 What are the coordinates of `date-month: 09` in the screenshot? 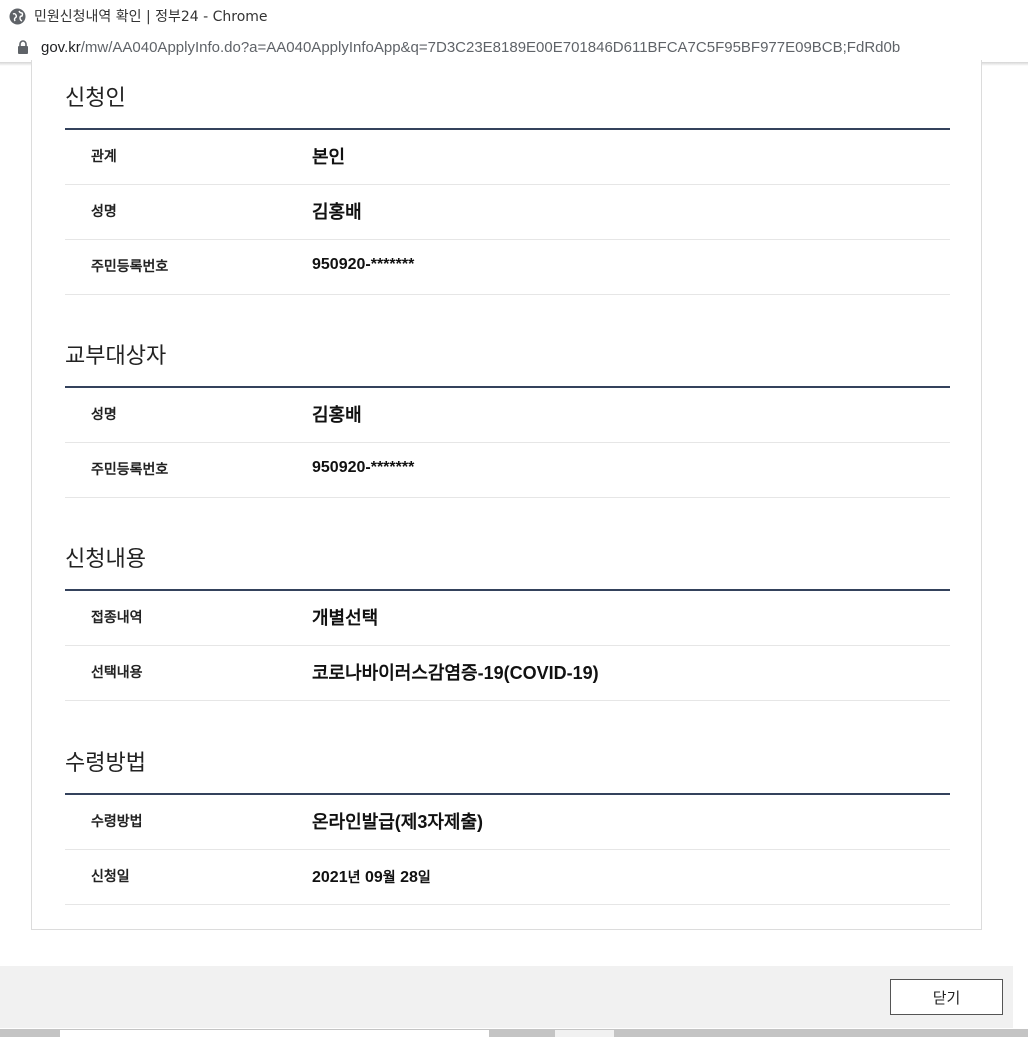 It's located at (373, 877).